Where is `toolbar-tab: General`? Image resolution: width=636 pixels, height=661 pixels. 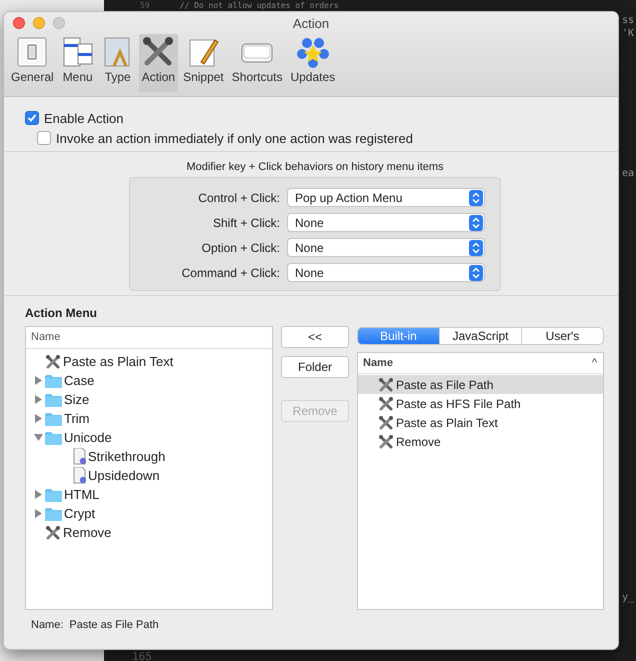
toolbar-tab: General is located at coordinates (32, 63).